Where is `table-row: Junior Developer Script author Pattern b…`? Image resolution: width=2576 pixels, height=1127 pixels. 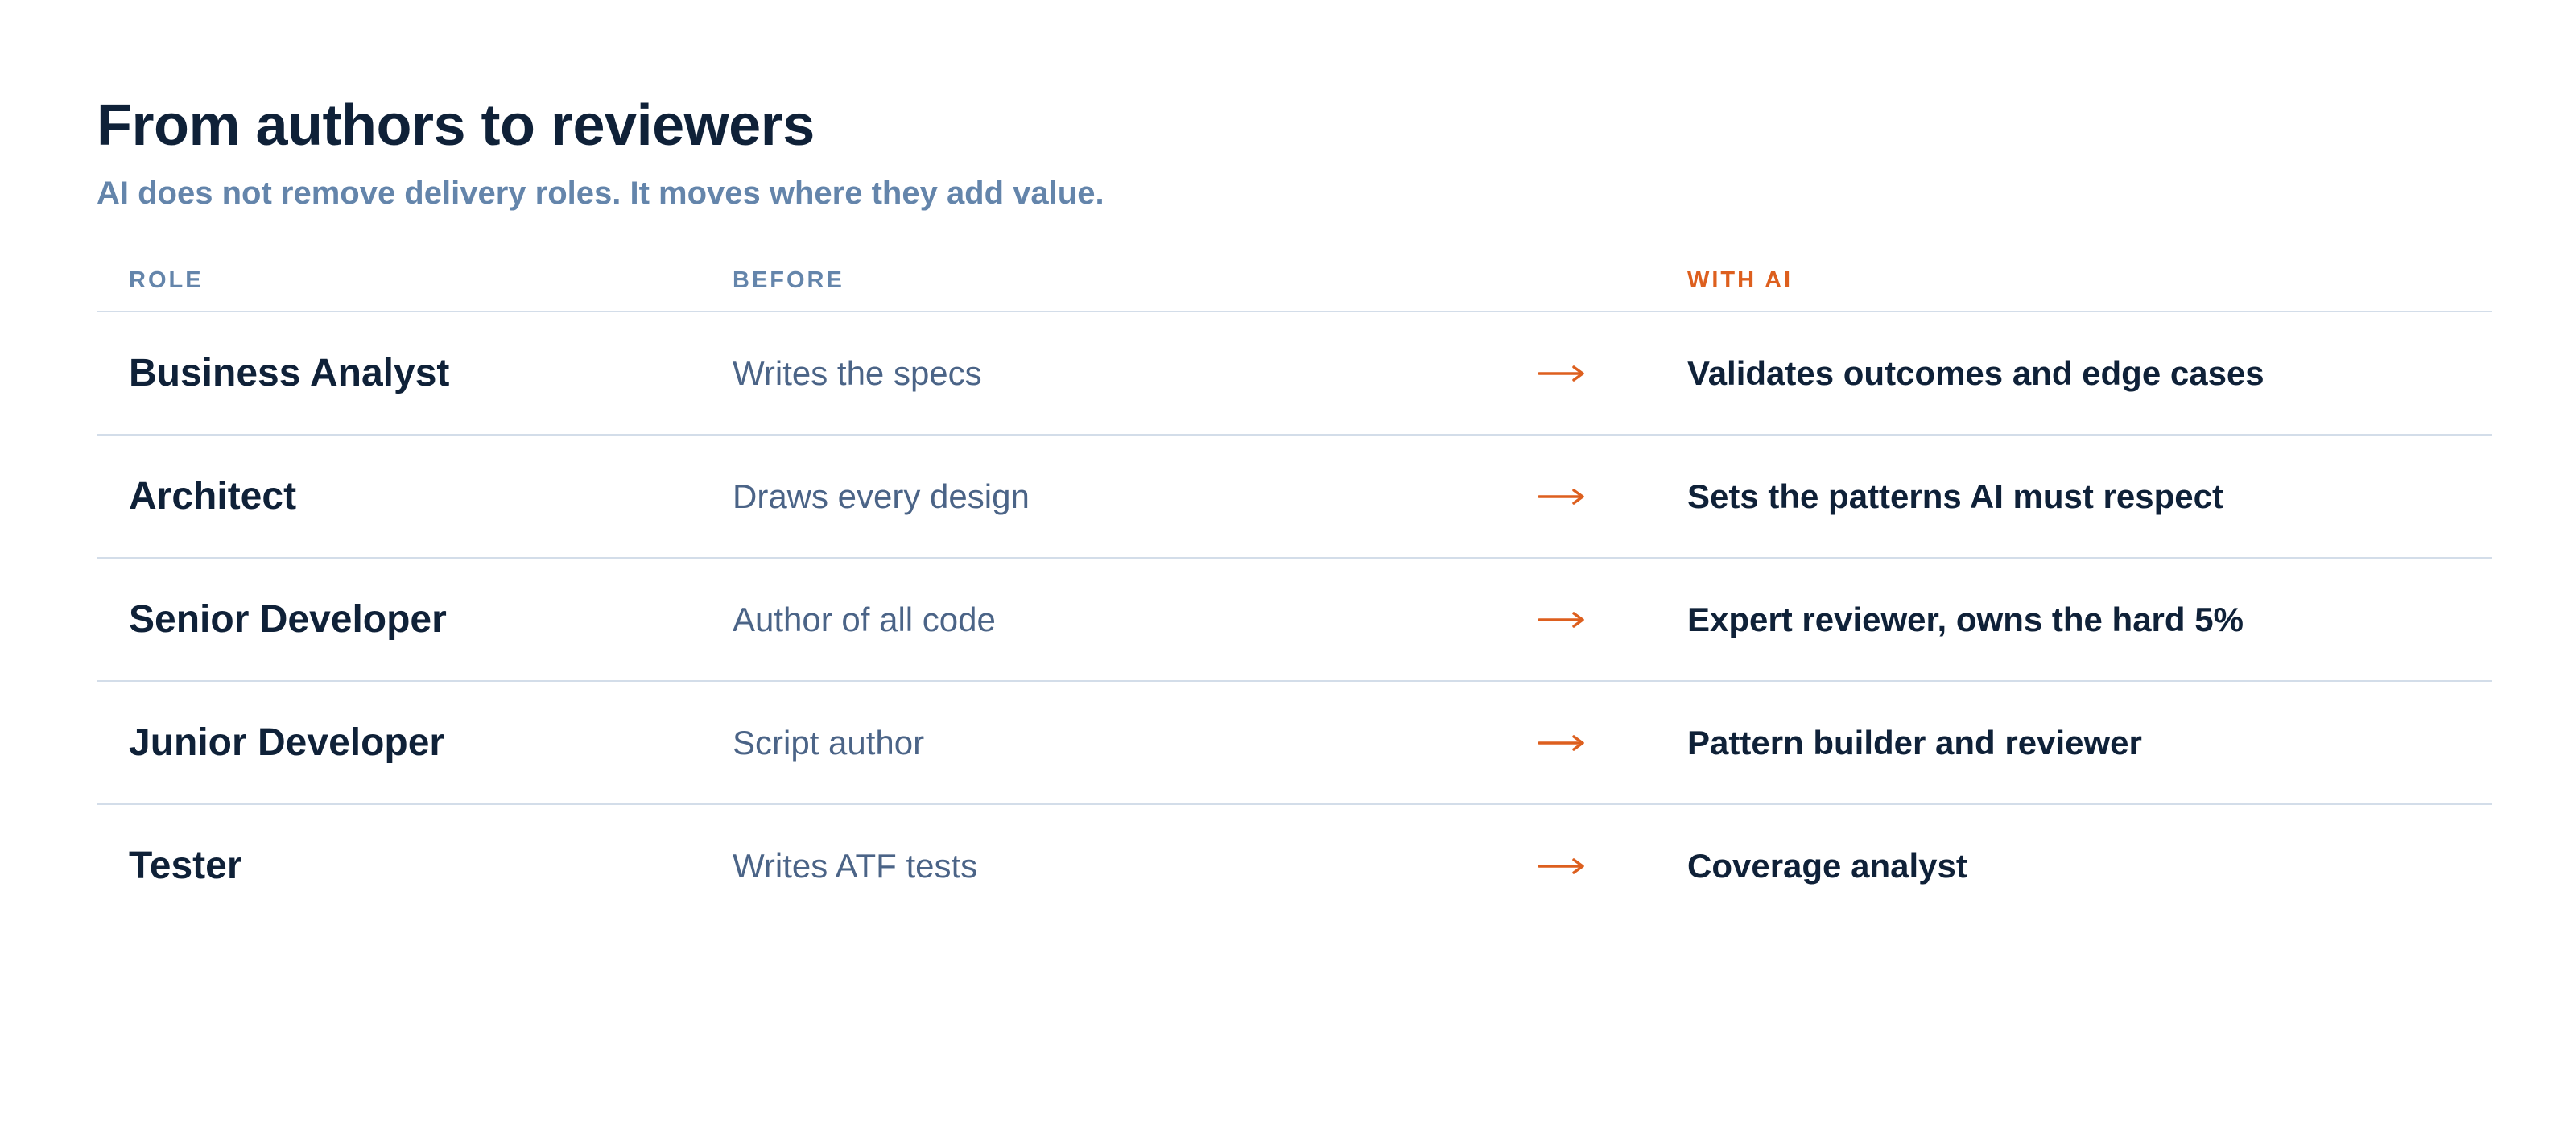
table-row: Junior Developer Script author Pattern b… is located at coordinates (1294, 741).